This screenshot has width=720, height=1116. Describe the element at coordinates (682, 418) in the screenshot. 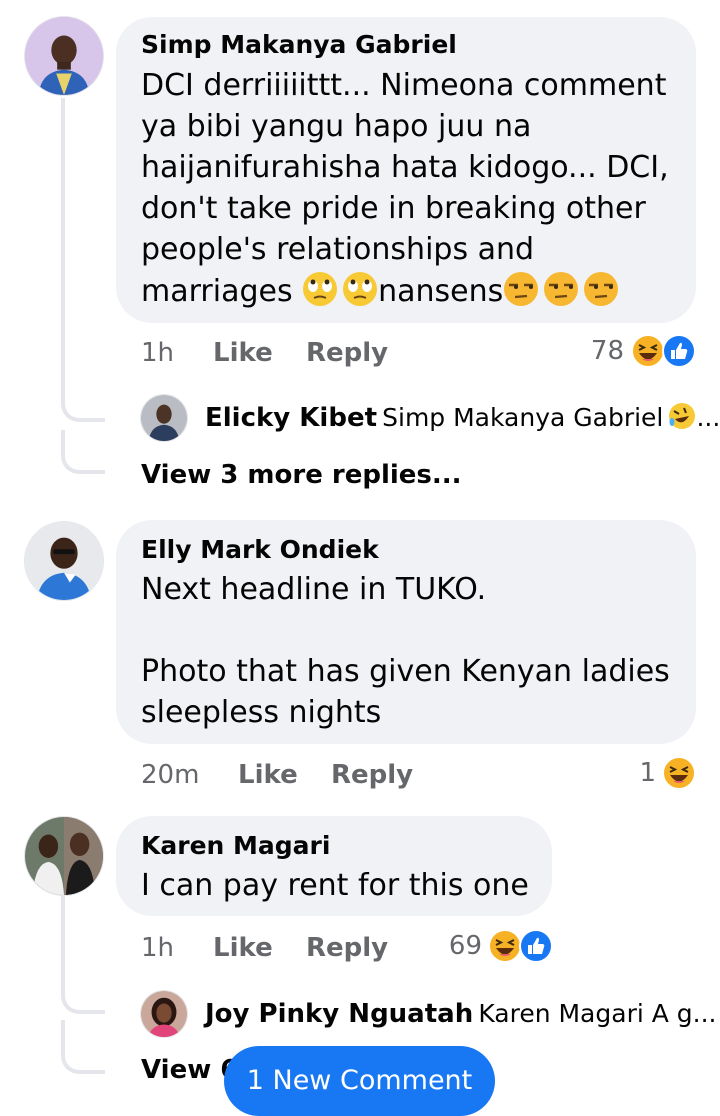

I see `rofl-emoji` at that location.